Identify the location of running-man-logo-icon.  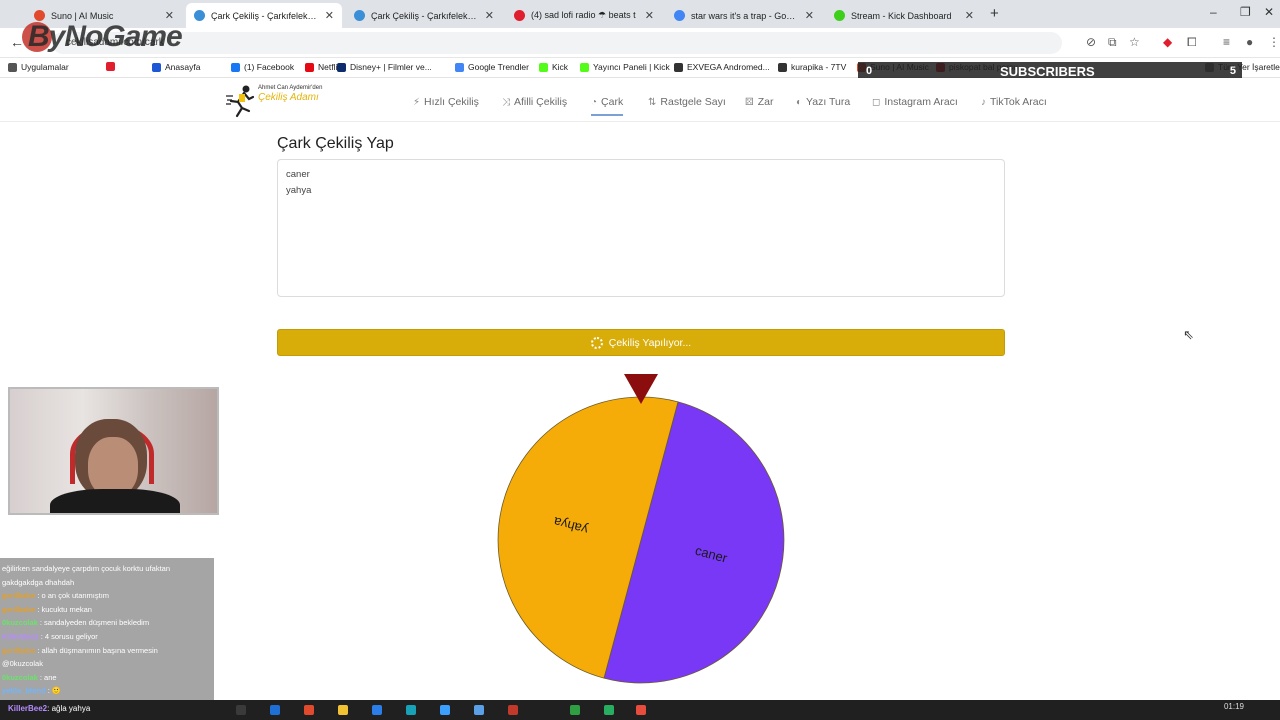
(240, 101).